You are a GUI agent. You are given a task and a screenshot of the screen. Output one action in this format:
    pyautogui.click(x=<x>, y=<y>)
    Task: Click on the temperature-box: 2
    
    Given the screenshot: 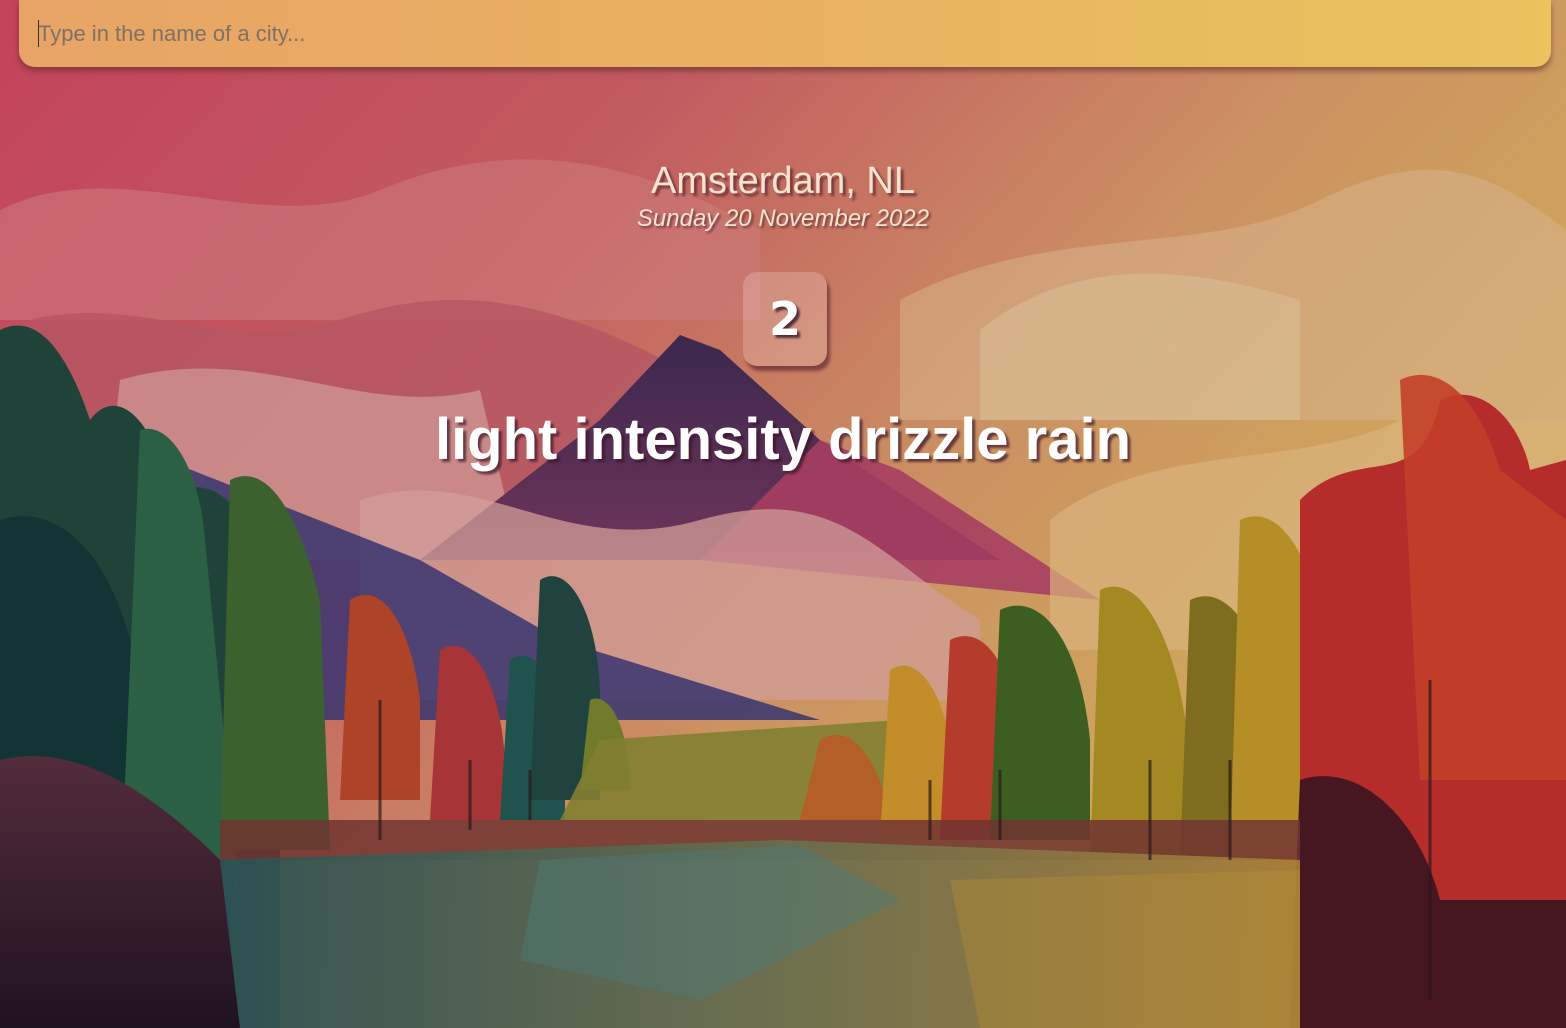 What is the action you would take?
    pyautogui.click(x=785, y=319)
    